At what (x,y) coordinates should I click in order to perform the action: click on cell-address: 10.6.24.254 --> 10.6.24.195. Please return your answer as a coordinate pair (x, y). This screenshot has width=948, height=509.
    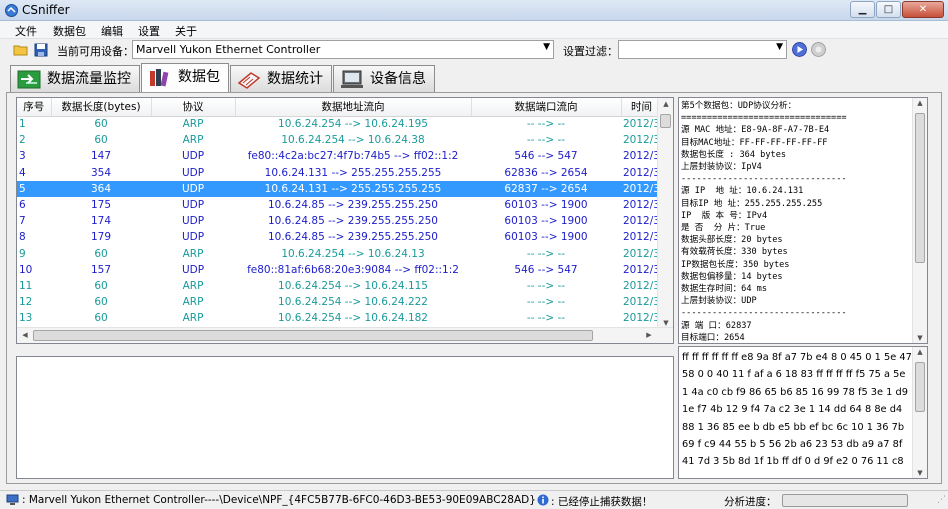
    Looking at the image, I should click on (353, 124).